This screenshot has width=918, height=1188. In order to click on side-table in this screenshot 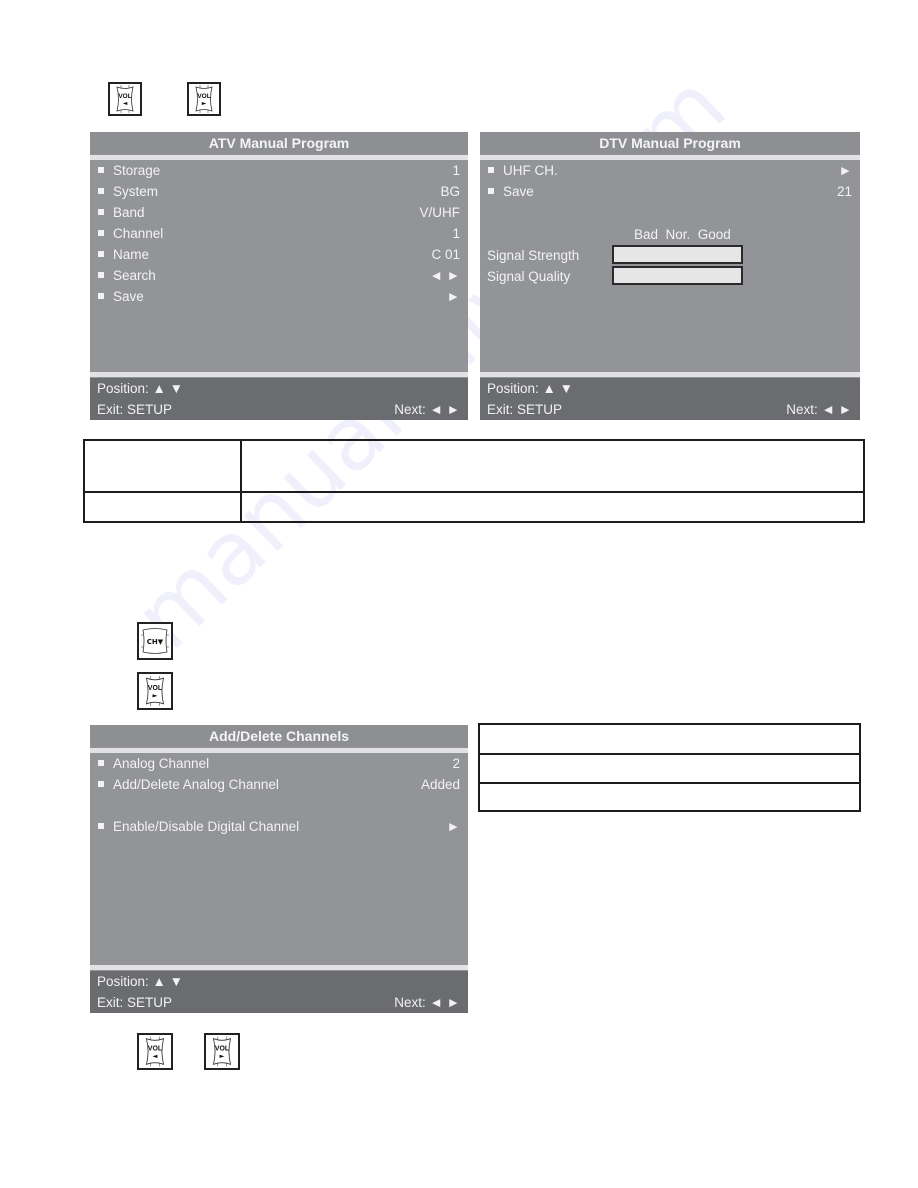, I will do `click(669, 767)`.